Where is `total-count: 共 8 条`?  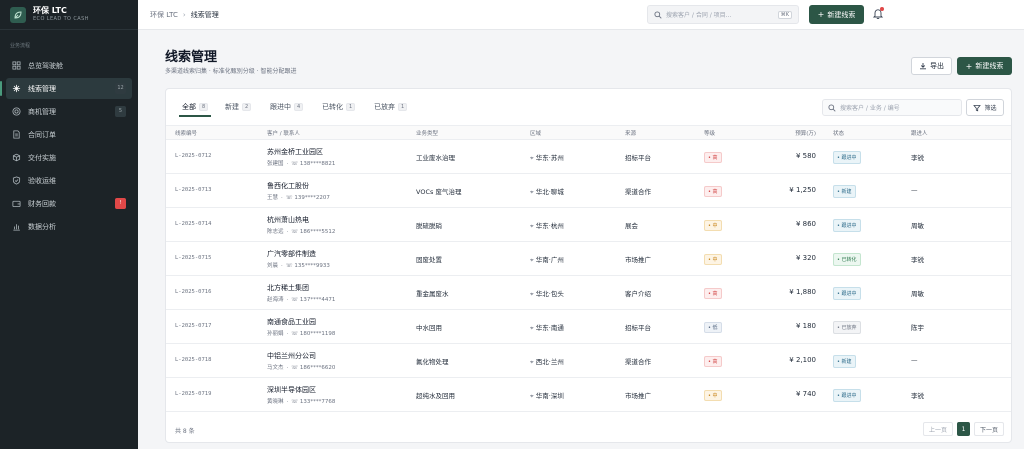
total-count: 共 8 条 is located at coordinates (185, 431).